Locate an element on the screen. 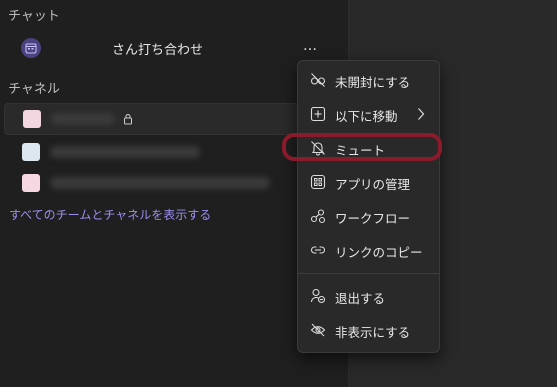 The image size is (557, 387). bell-mute-icon is located at coordinates (318, 148).